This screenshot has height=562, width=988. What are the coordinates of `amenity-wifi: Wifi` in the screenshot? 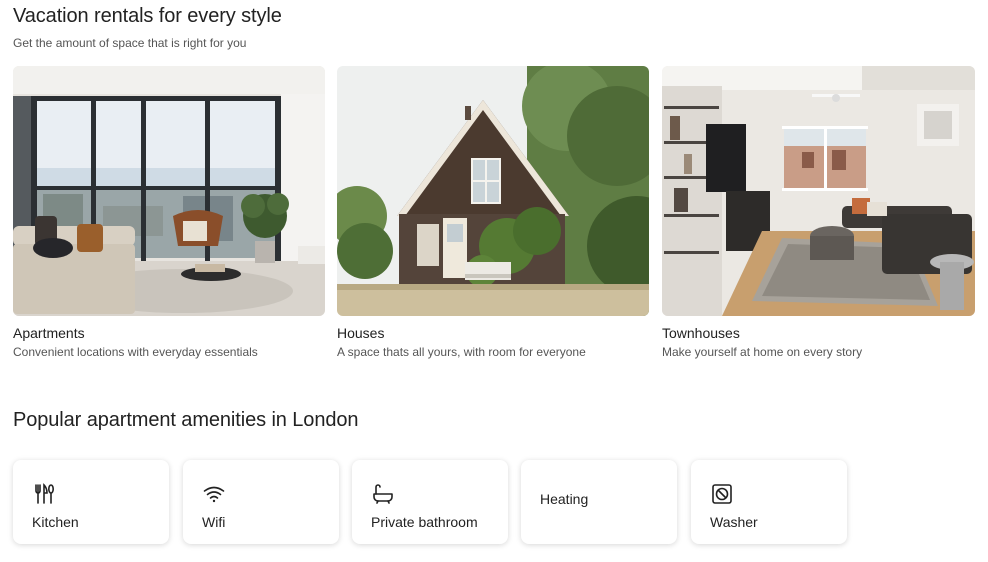 It's located at (261, 502).